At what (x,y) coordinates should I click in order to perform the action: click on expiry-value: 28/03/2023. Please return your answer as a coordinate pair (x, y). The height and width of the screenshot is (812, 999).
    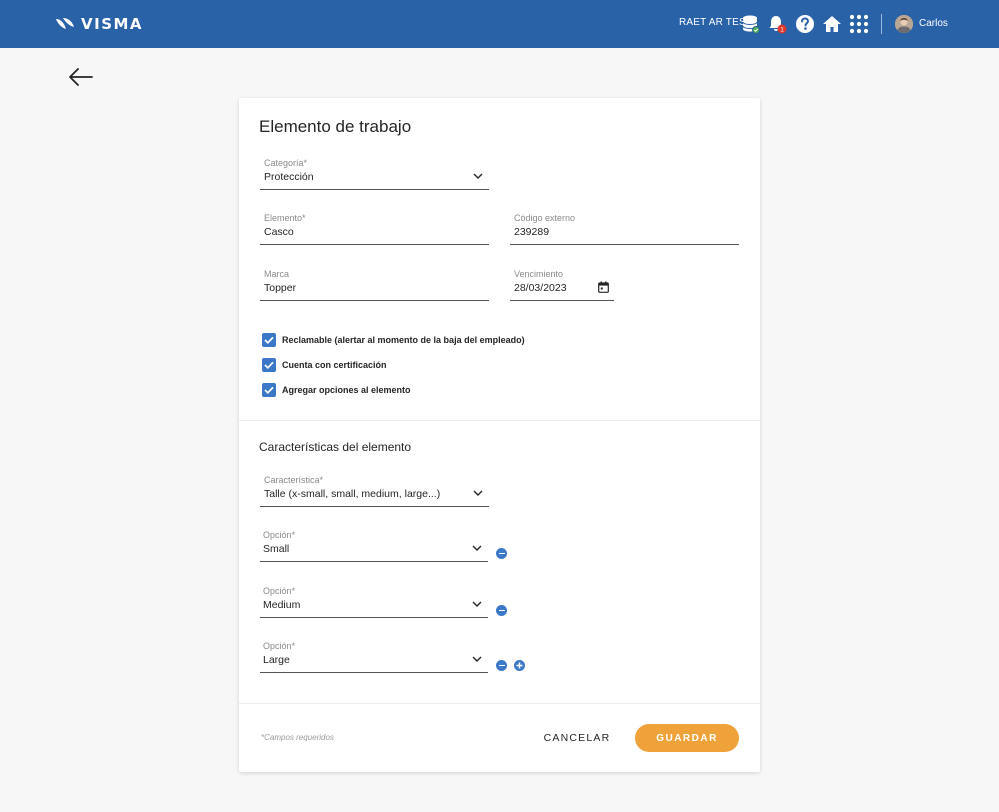
    Looking at the image, I should click on (540, 288).